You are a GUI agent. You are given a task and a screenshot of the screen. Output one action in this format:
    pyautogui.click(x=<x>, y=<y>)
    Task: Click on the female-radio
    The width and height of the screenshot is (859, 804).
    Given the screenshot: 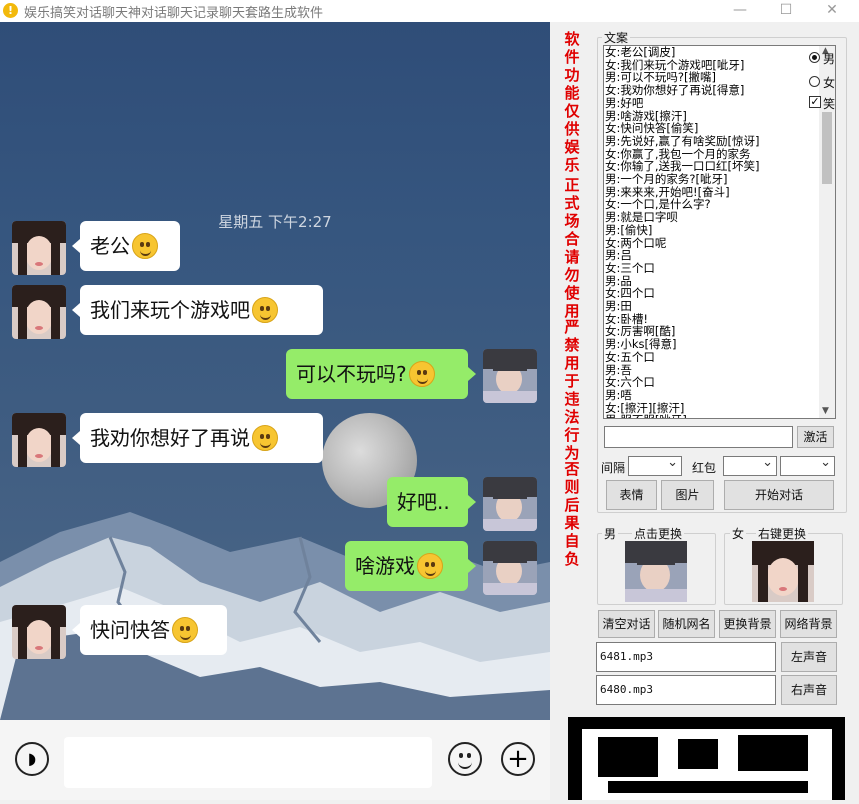 What is the action you would take?
    pyautogui.click(x=814, y=81)
    